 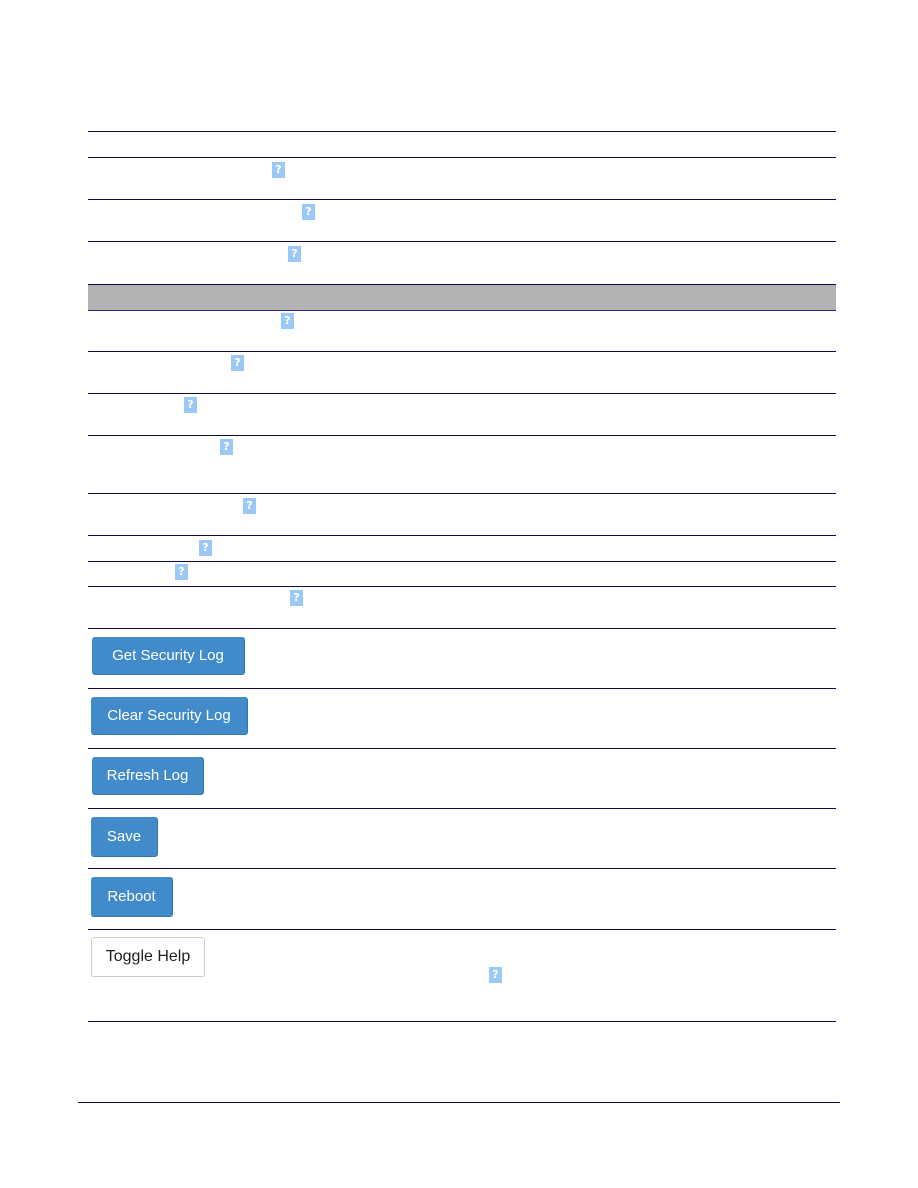 What do you see at coordinates (148, 957) in the screenshot?
I see `toggle-help-button: Toggle Help` at bounding box center [148, 957].